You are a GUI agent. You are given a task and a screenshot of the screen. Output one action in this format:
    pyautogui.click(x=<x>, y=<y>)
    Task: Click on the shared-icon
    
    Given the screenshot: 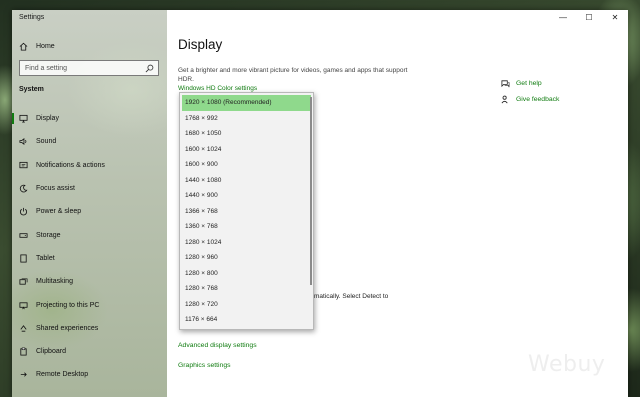 What is the action you would take?
    pyautogui.click(x=23, y=328)
    